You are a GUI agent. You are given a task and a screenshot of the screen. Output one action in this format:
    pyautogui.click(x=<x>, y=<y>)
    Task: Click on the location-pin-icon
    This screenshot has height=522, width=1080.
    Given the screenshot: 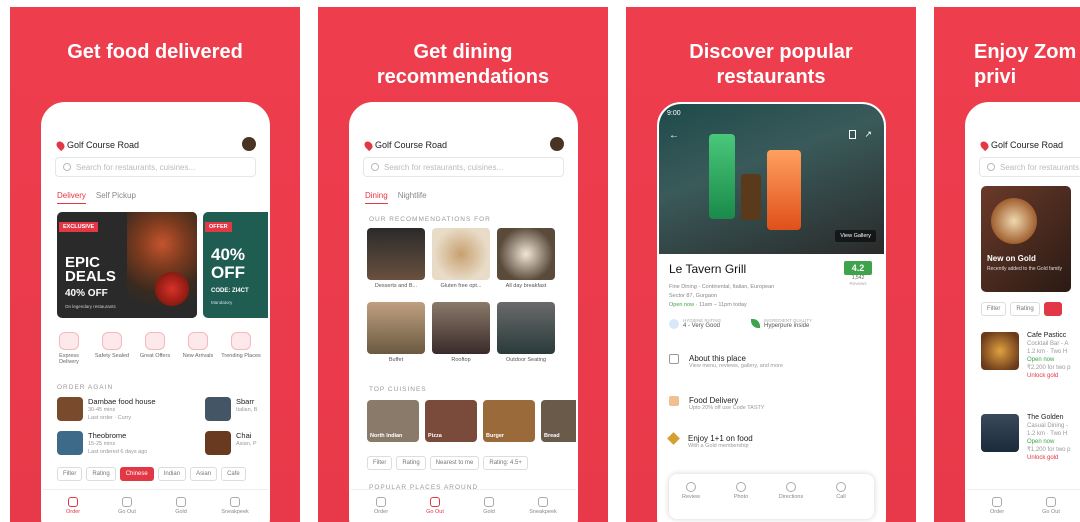 What is the action you would take?
    pyautogui.click(x=984, y=145)
    